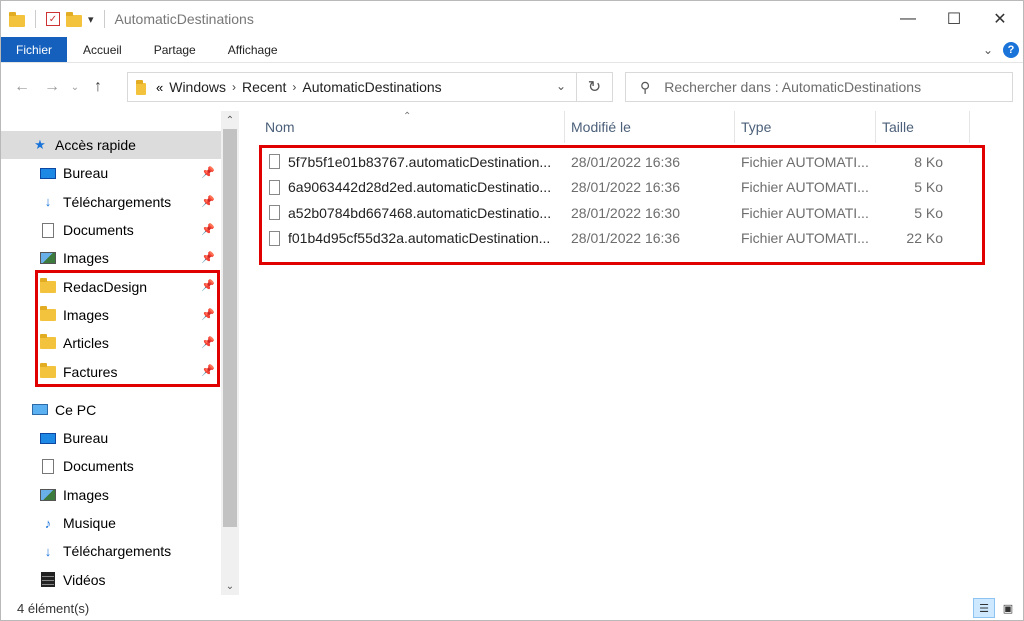  What do you see at coordinates (601, 127) in the screenshot?
I see `column-label: Modifié le` at bounding box center [601, 127].